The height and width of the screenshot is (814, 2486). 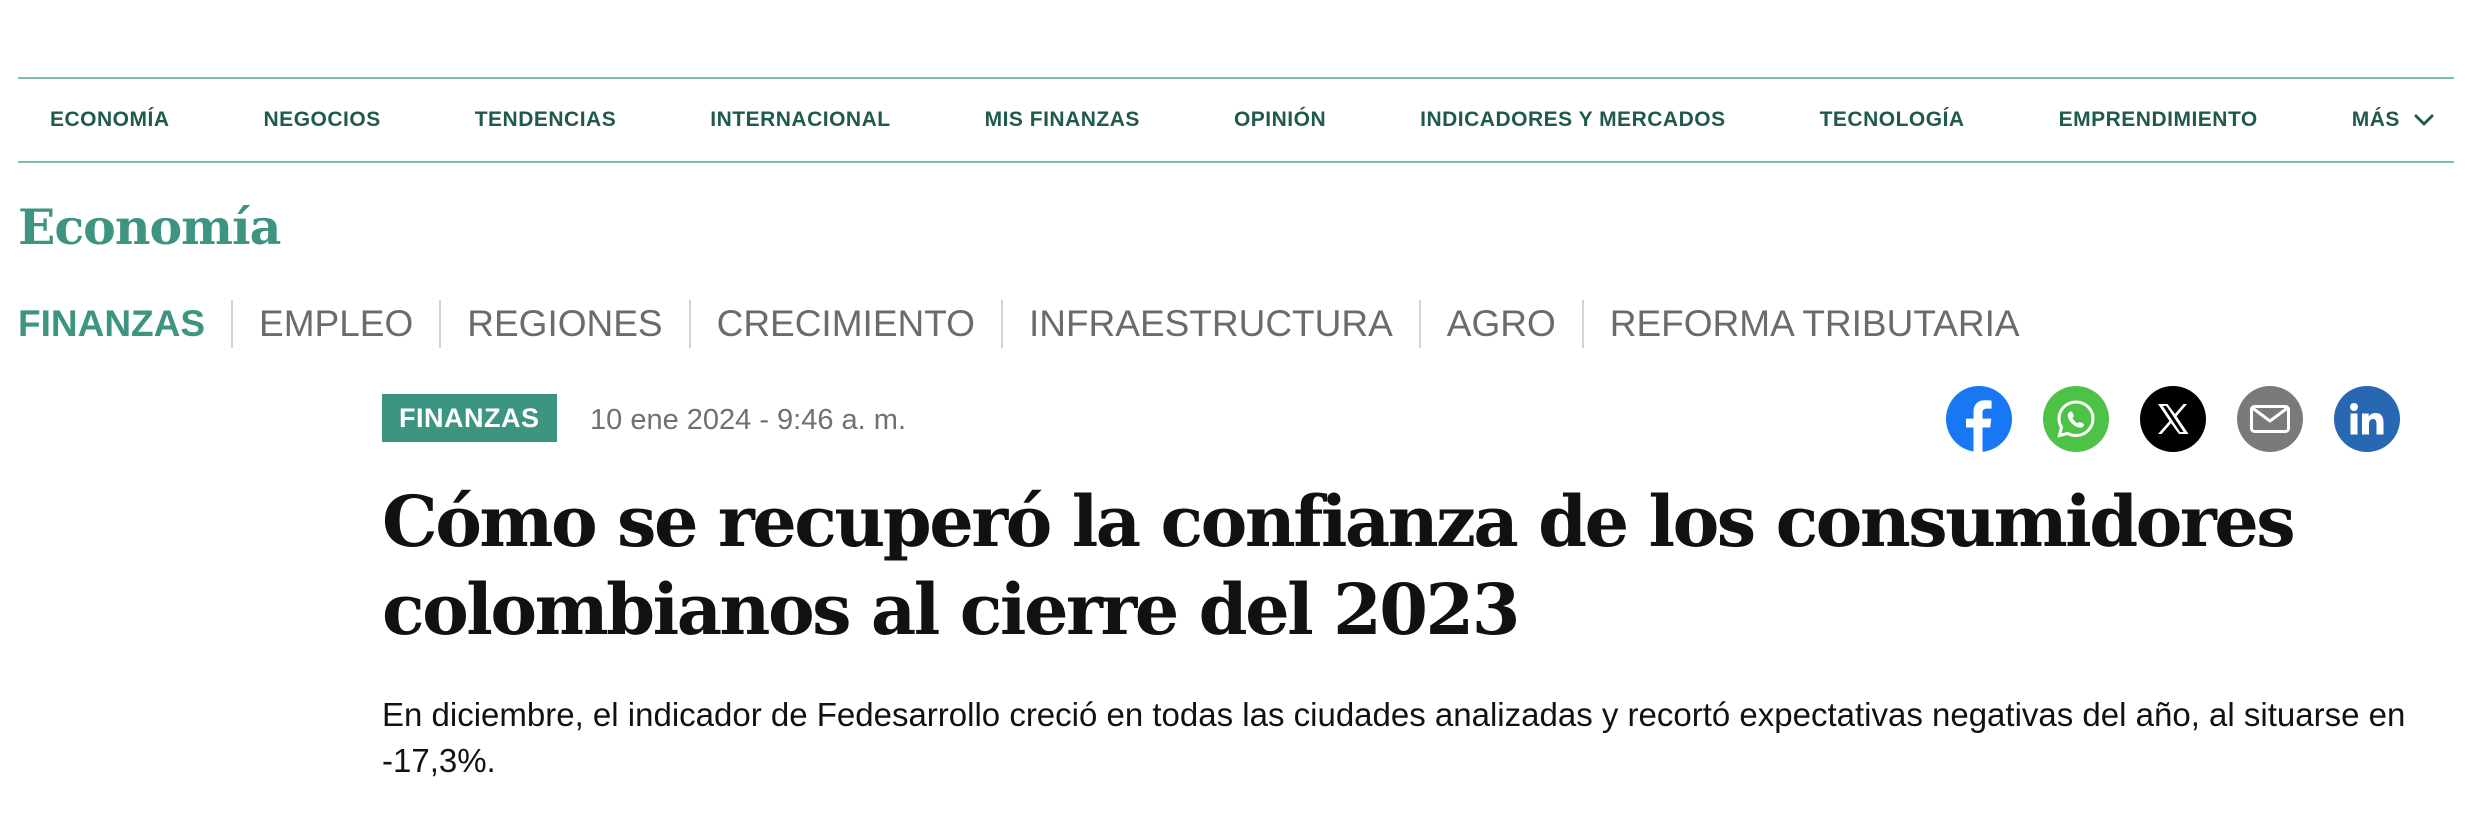 I want to click on nav-more-button: MÁS, so click(x=2393, y=120).